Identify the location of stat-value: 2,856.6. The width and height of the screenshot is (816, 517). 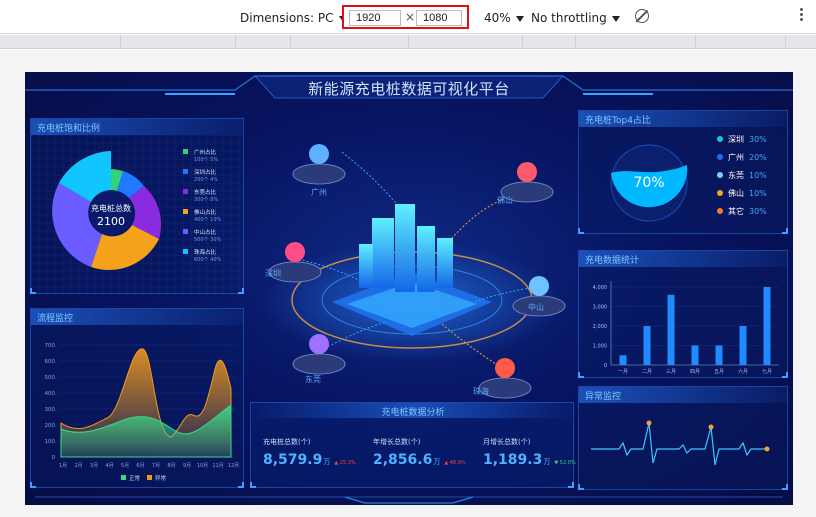
(403, 460).